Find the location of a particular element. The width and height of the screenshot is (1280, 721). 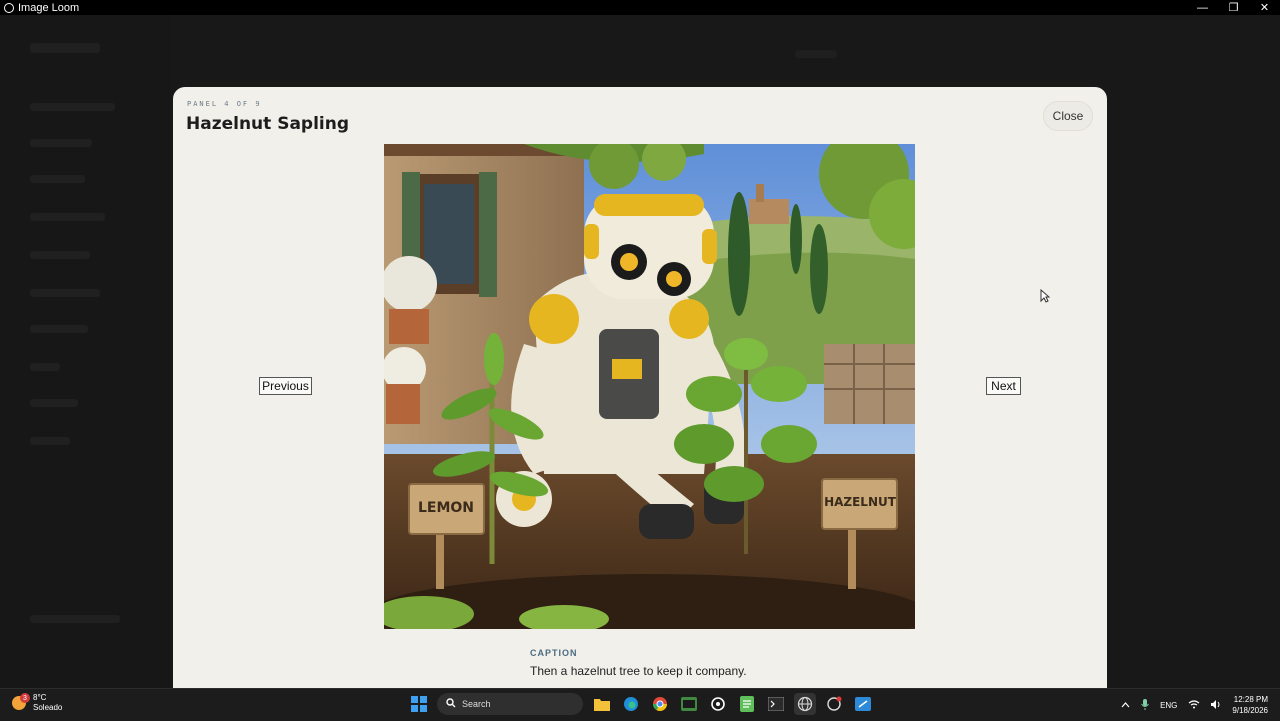

chatgpt-icon is located at coordinates (718, 704).